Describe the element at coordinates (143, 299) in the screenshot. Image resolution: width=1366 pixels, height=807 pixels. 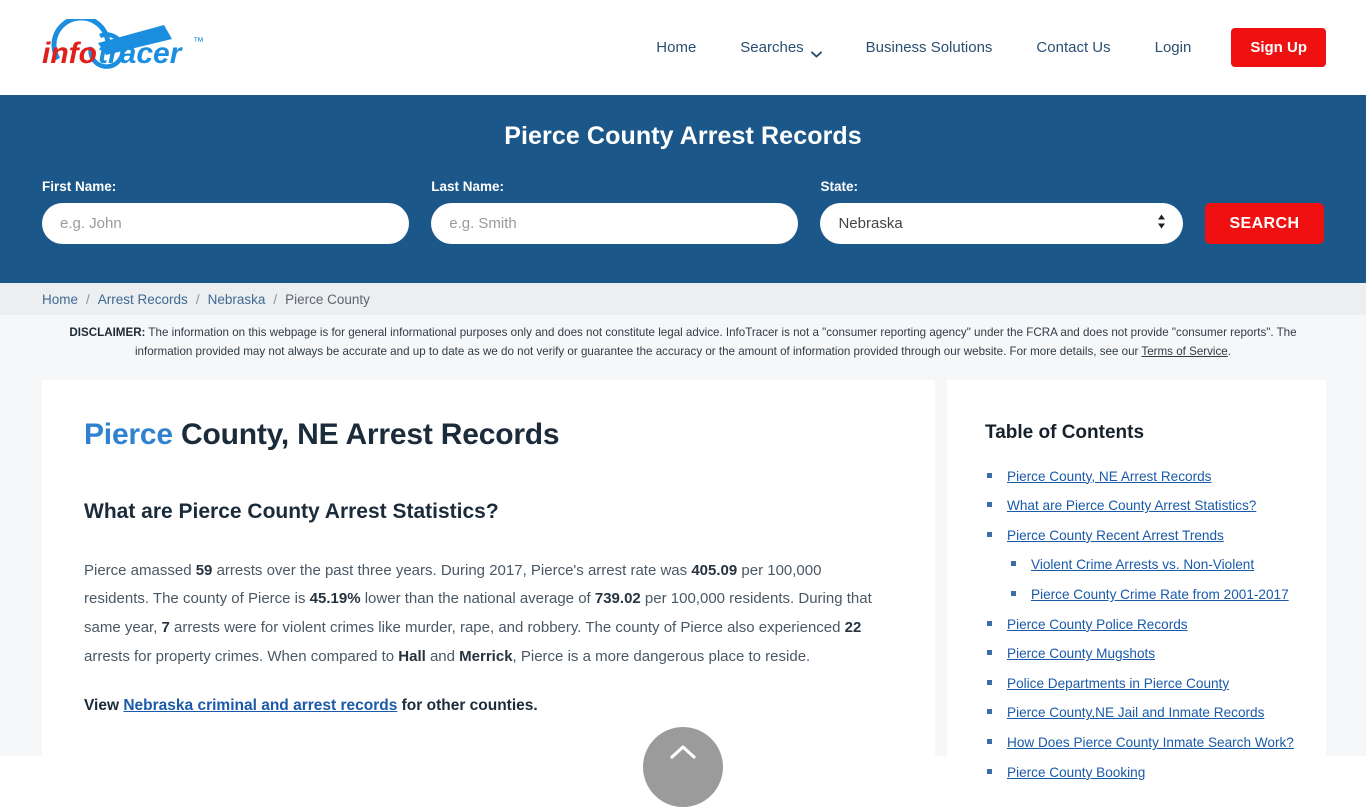
I see `breadcrumb-item-arrest-records: Arrest Records` at that location.